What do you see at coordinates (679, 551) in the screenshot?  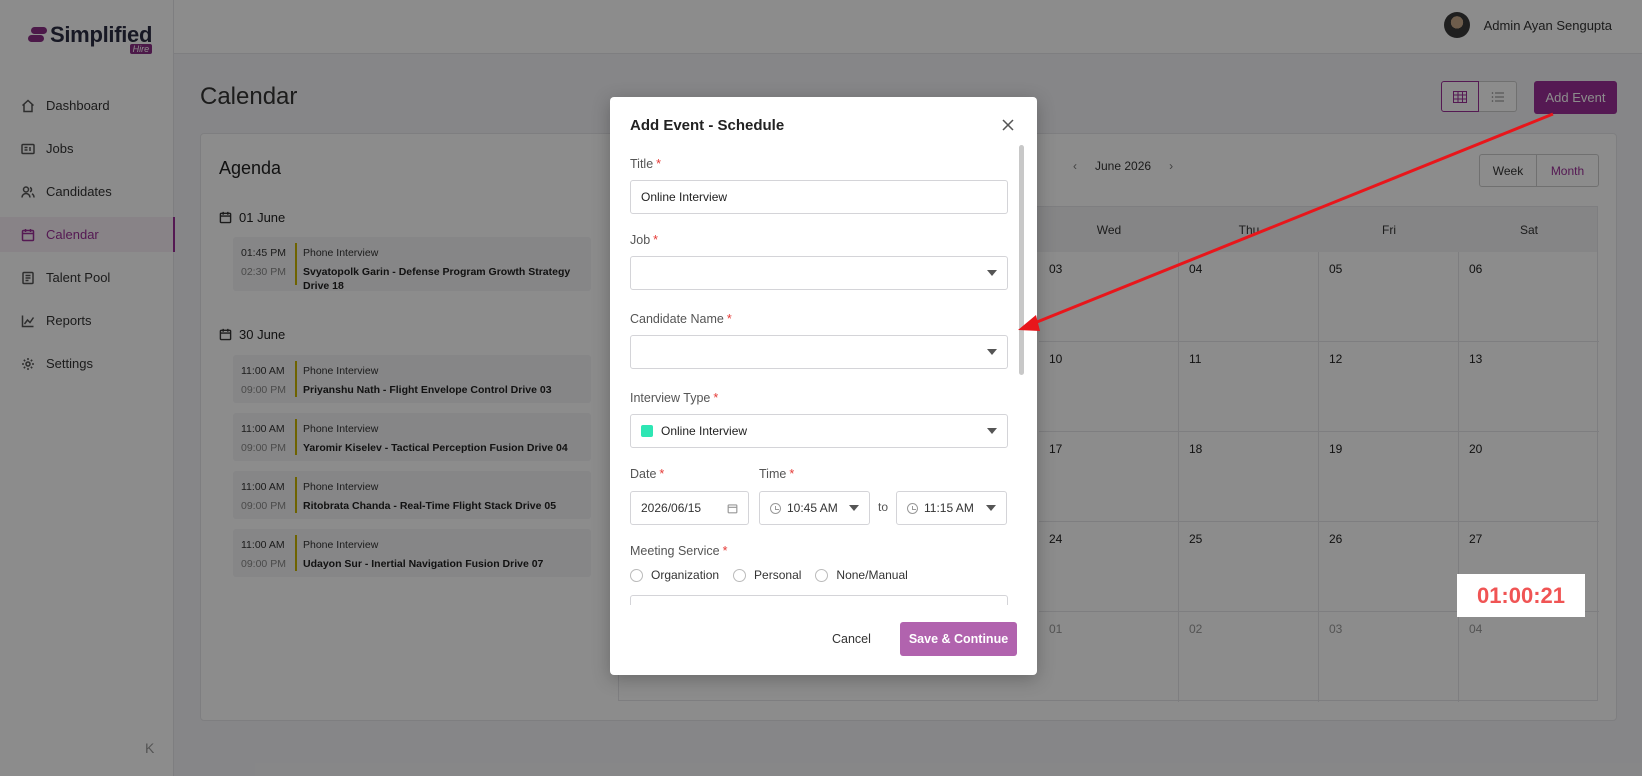 I see `meeting-service-label: Meeting Service *` at bounding box center [679, 551].